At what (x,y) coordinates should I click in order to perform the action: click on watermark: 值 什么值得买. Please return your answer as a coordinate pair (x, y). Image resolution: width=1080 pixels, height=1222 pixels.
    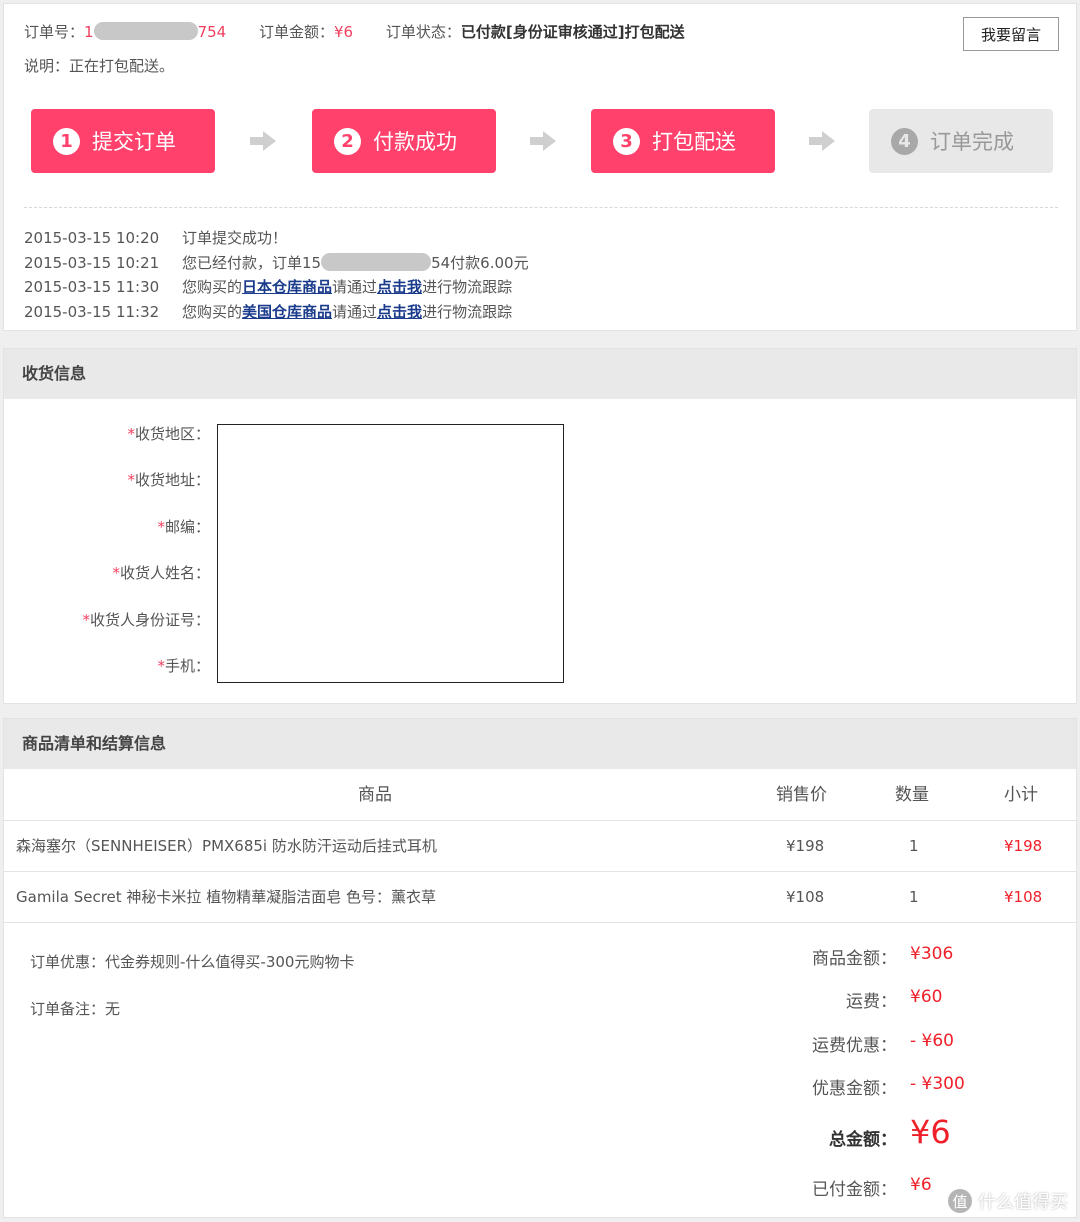
    Looking at the image, I should click on (1008, 1201).